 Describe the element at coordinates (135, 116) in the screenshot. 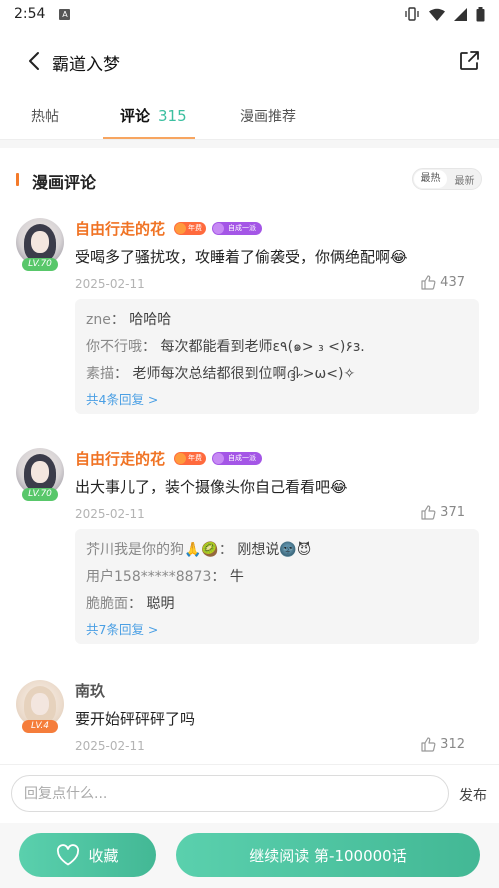

I see `tab-label: 评论` at that location.